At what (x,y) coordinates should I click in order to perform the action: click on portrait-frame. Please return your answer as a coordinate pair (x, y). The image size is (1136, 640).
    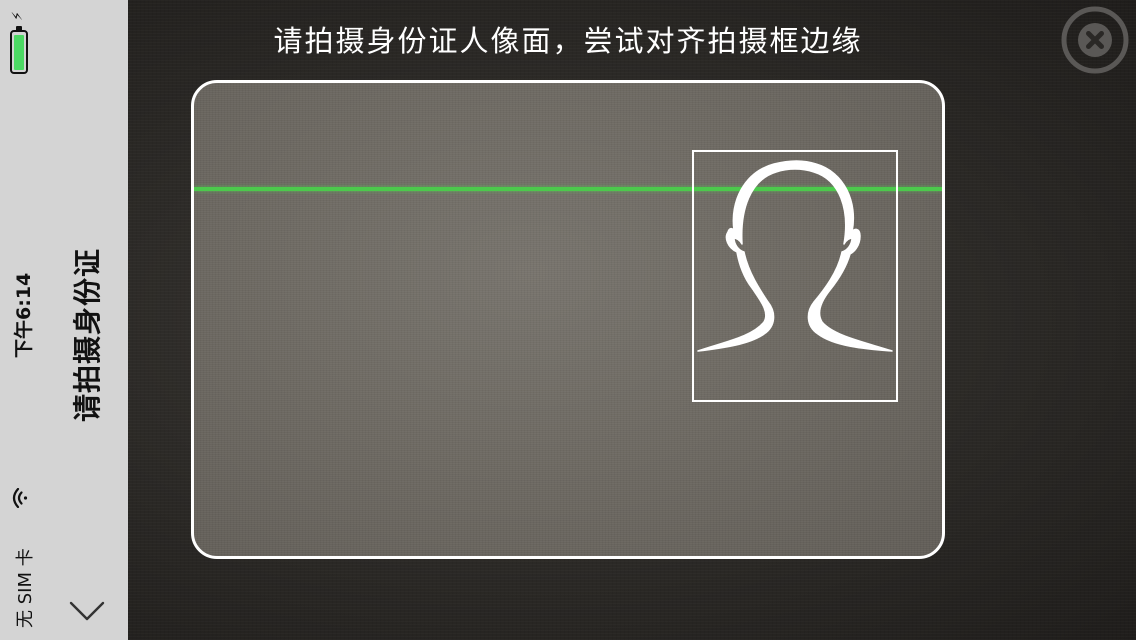
    Looking at the image, I should click on (795, 276).